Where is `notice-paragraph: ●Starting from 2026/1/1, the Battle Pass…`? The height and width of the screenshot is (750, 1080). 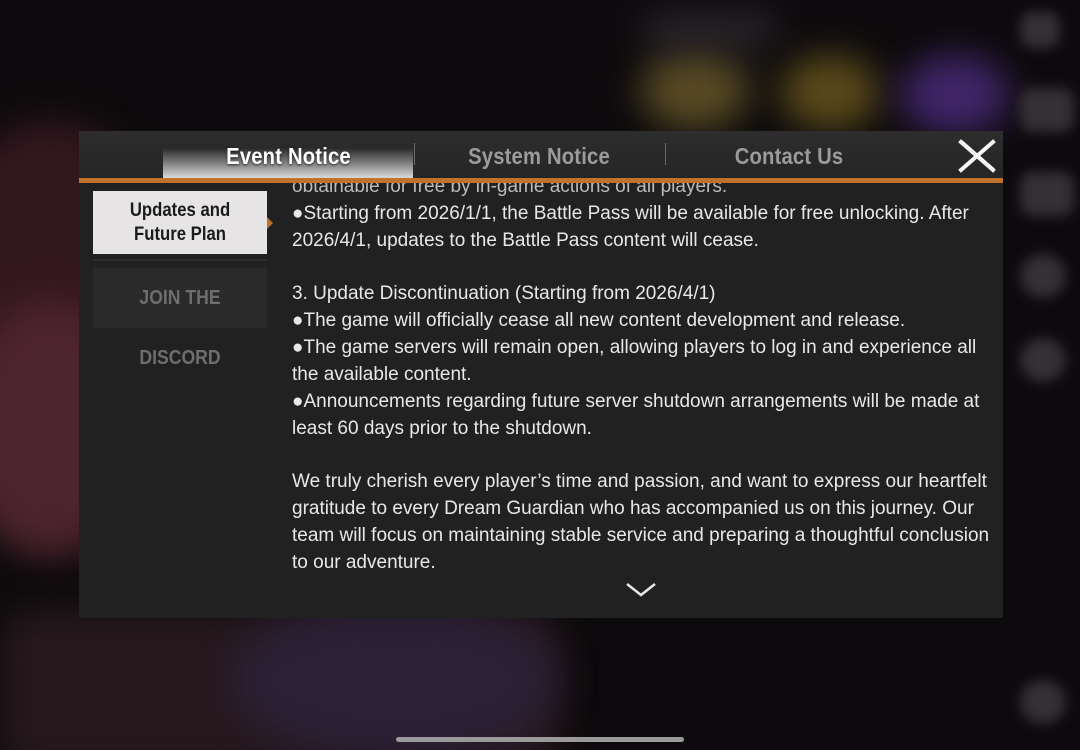 notice-paragraph: ●Starting from 2026/1/1, the Battle Pass… is located at coordinates (630, 227).